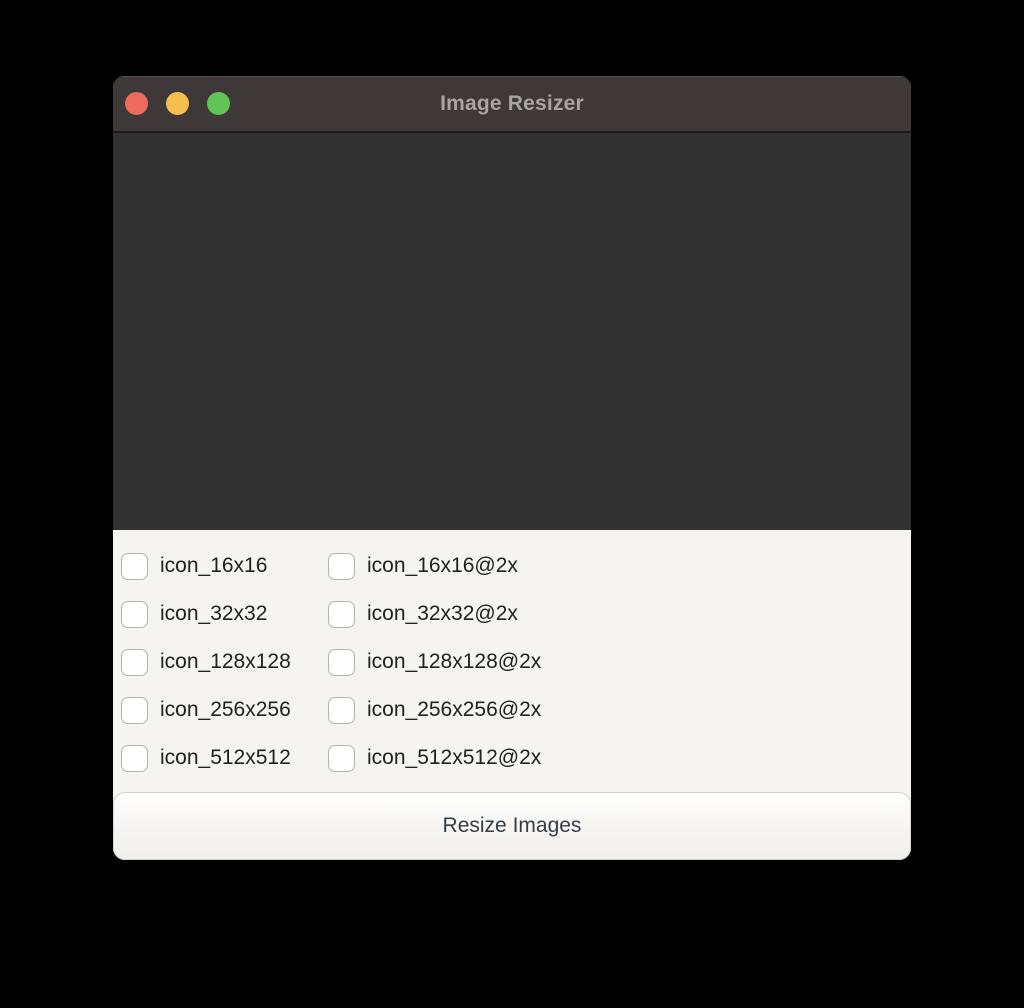 Image resolution: width=1024 pixels, height=1008 pixels. I want to click on resize-images-button: Resize Images, so click(512, 826).